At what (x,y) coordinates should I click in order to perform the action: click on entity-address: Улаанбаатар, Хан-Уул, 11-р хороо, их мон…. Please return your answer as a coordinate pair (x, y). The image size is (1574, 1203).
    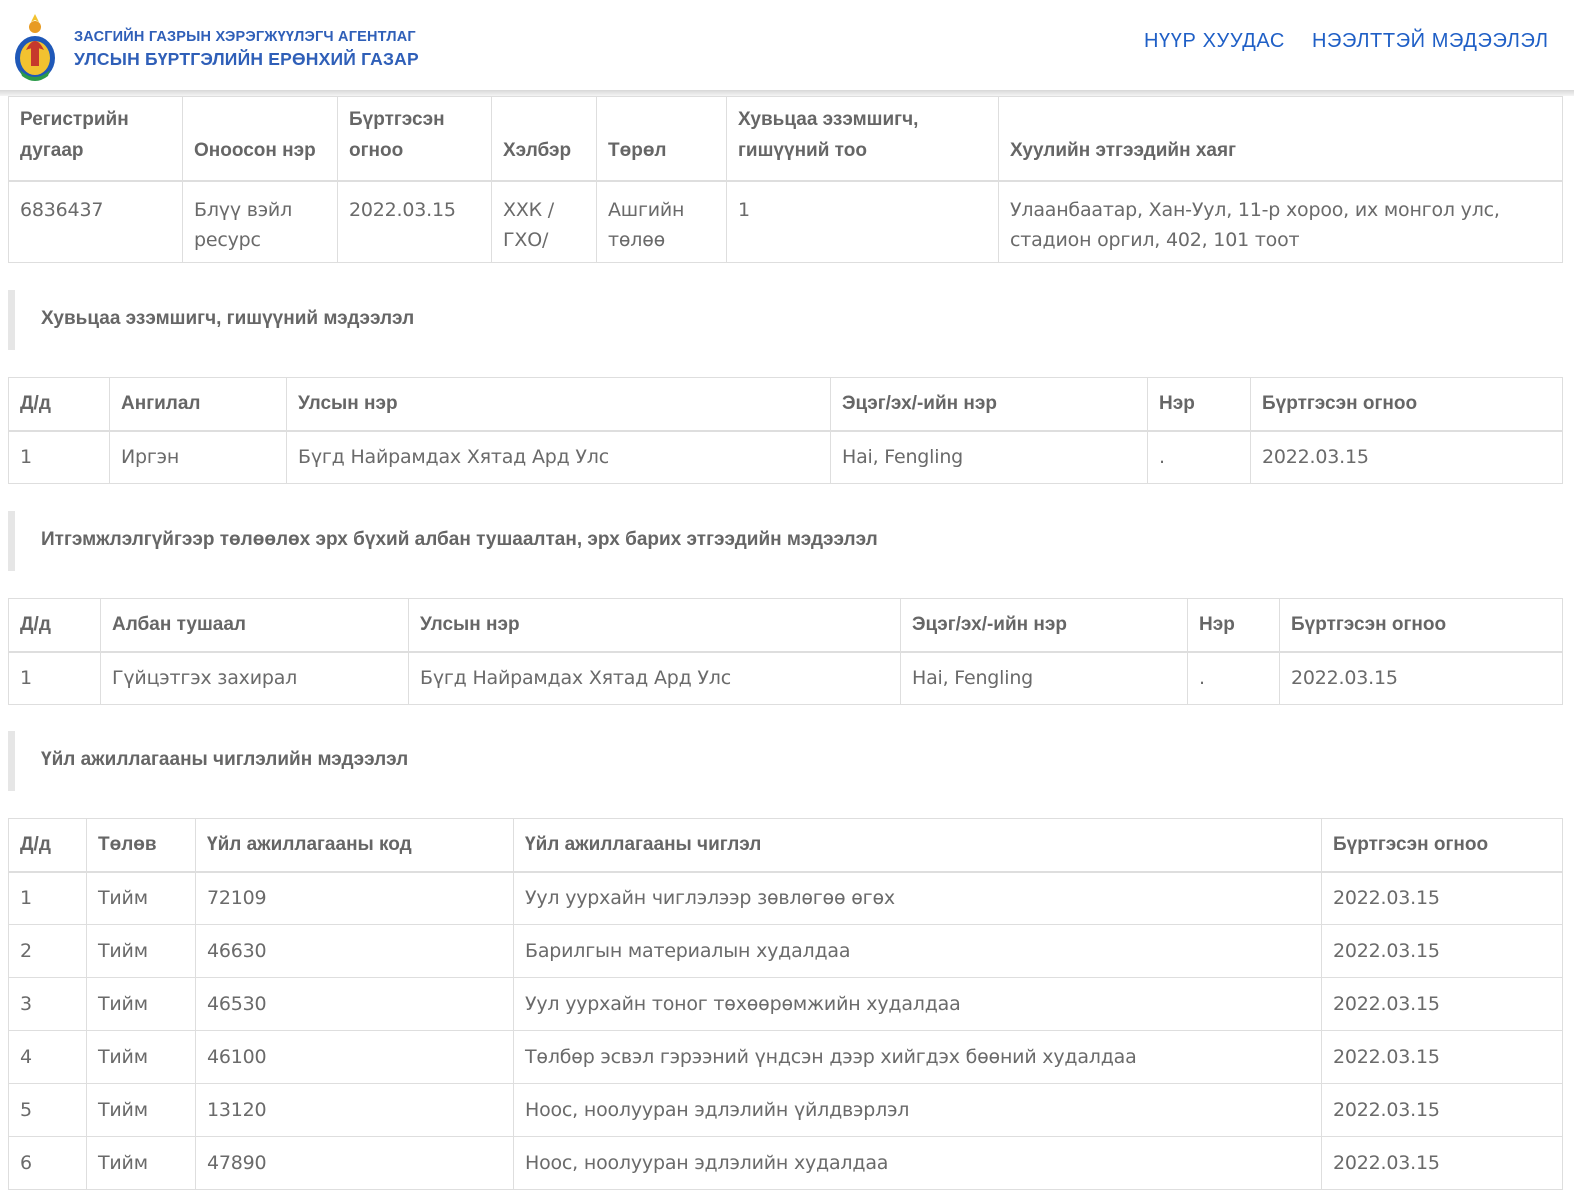
    Looking at the image, I should click on (1280, 221).